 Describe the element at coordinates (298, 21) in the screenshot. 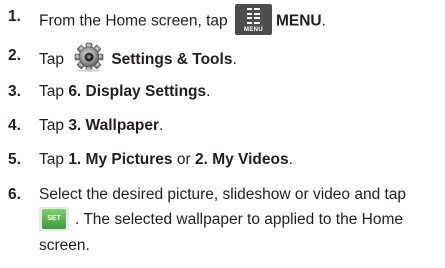

I see `menu-label: MENU` at that location.